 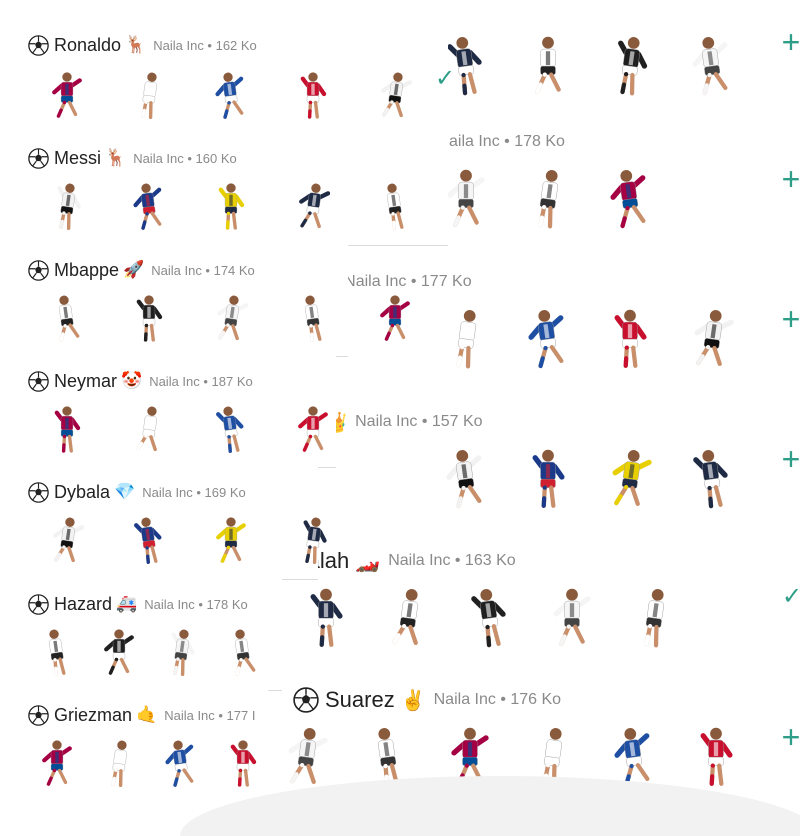 I want to click on pack-row: Ronaldo 🦌 Naila Inc • 162 Ko ✓, so click(x=227, y=67).